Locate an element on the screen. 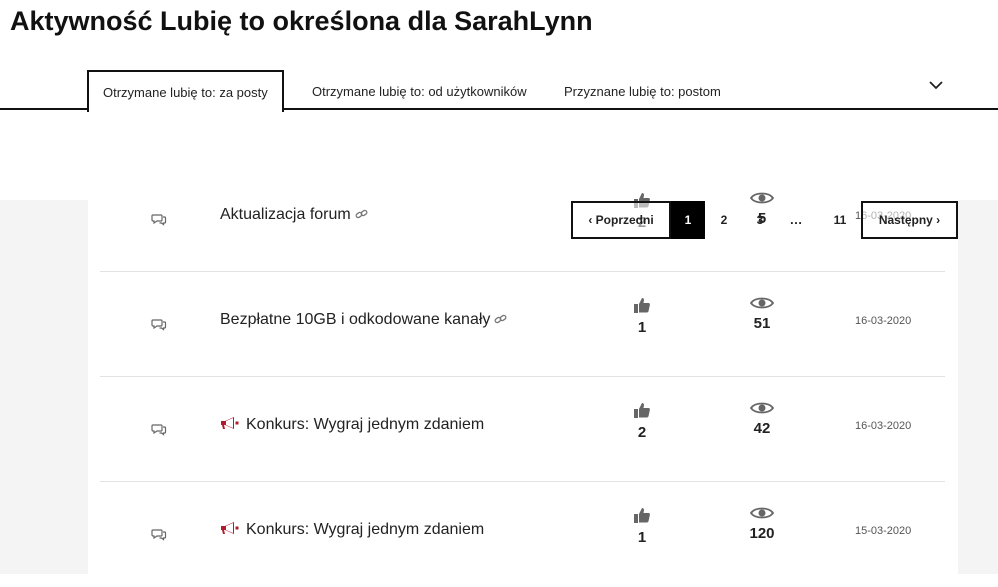  views-value: 42 is located at coordinates (762, 428).